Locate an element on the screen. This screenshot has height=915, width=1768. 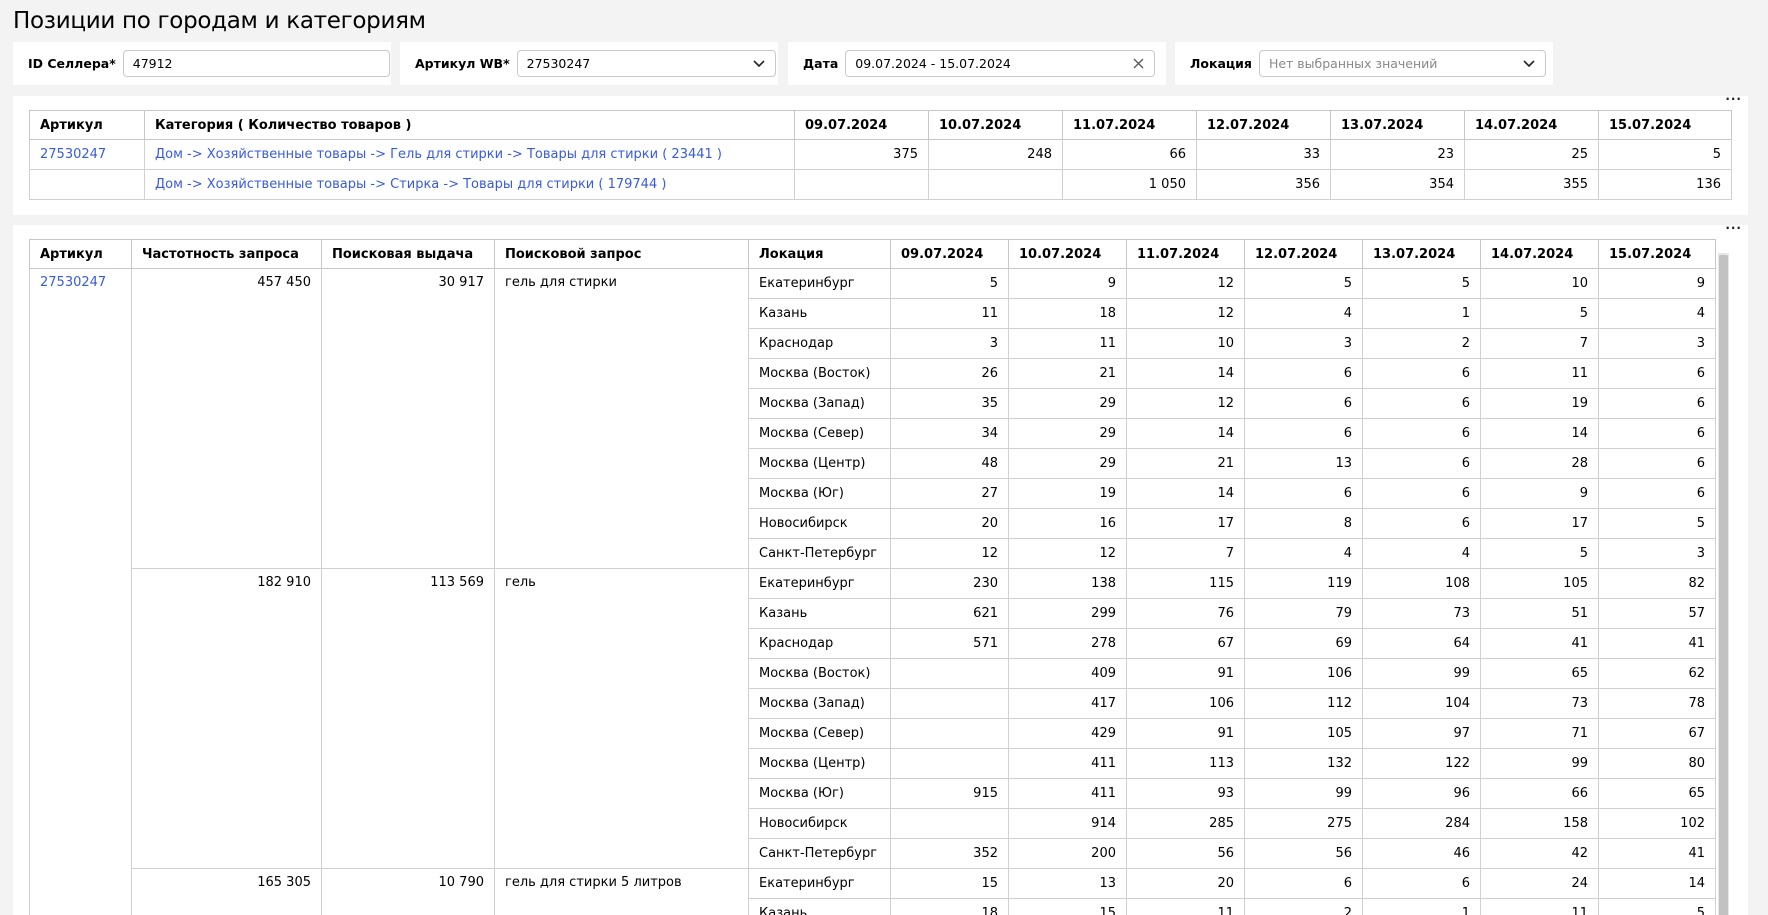
position-cell: 34 is located at coordinates (949, 433).